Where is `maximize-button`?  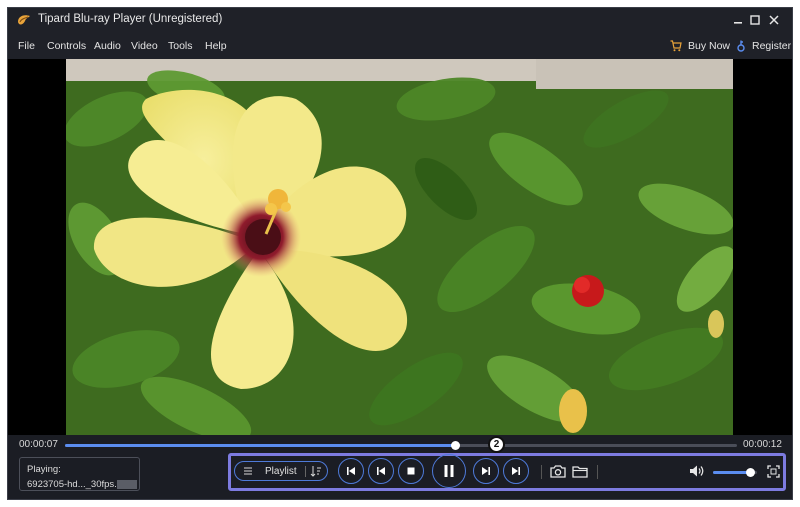 maximize-button is located at coordinates (755, 20).